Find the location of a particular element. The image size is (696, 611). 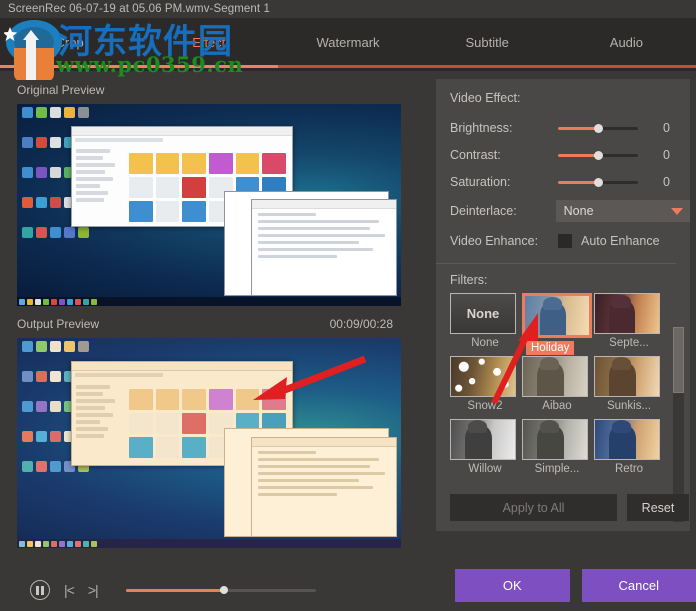

document-window-front-filtered is located at coordinates (324, 487).